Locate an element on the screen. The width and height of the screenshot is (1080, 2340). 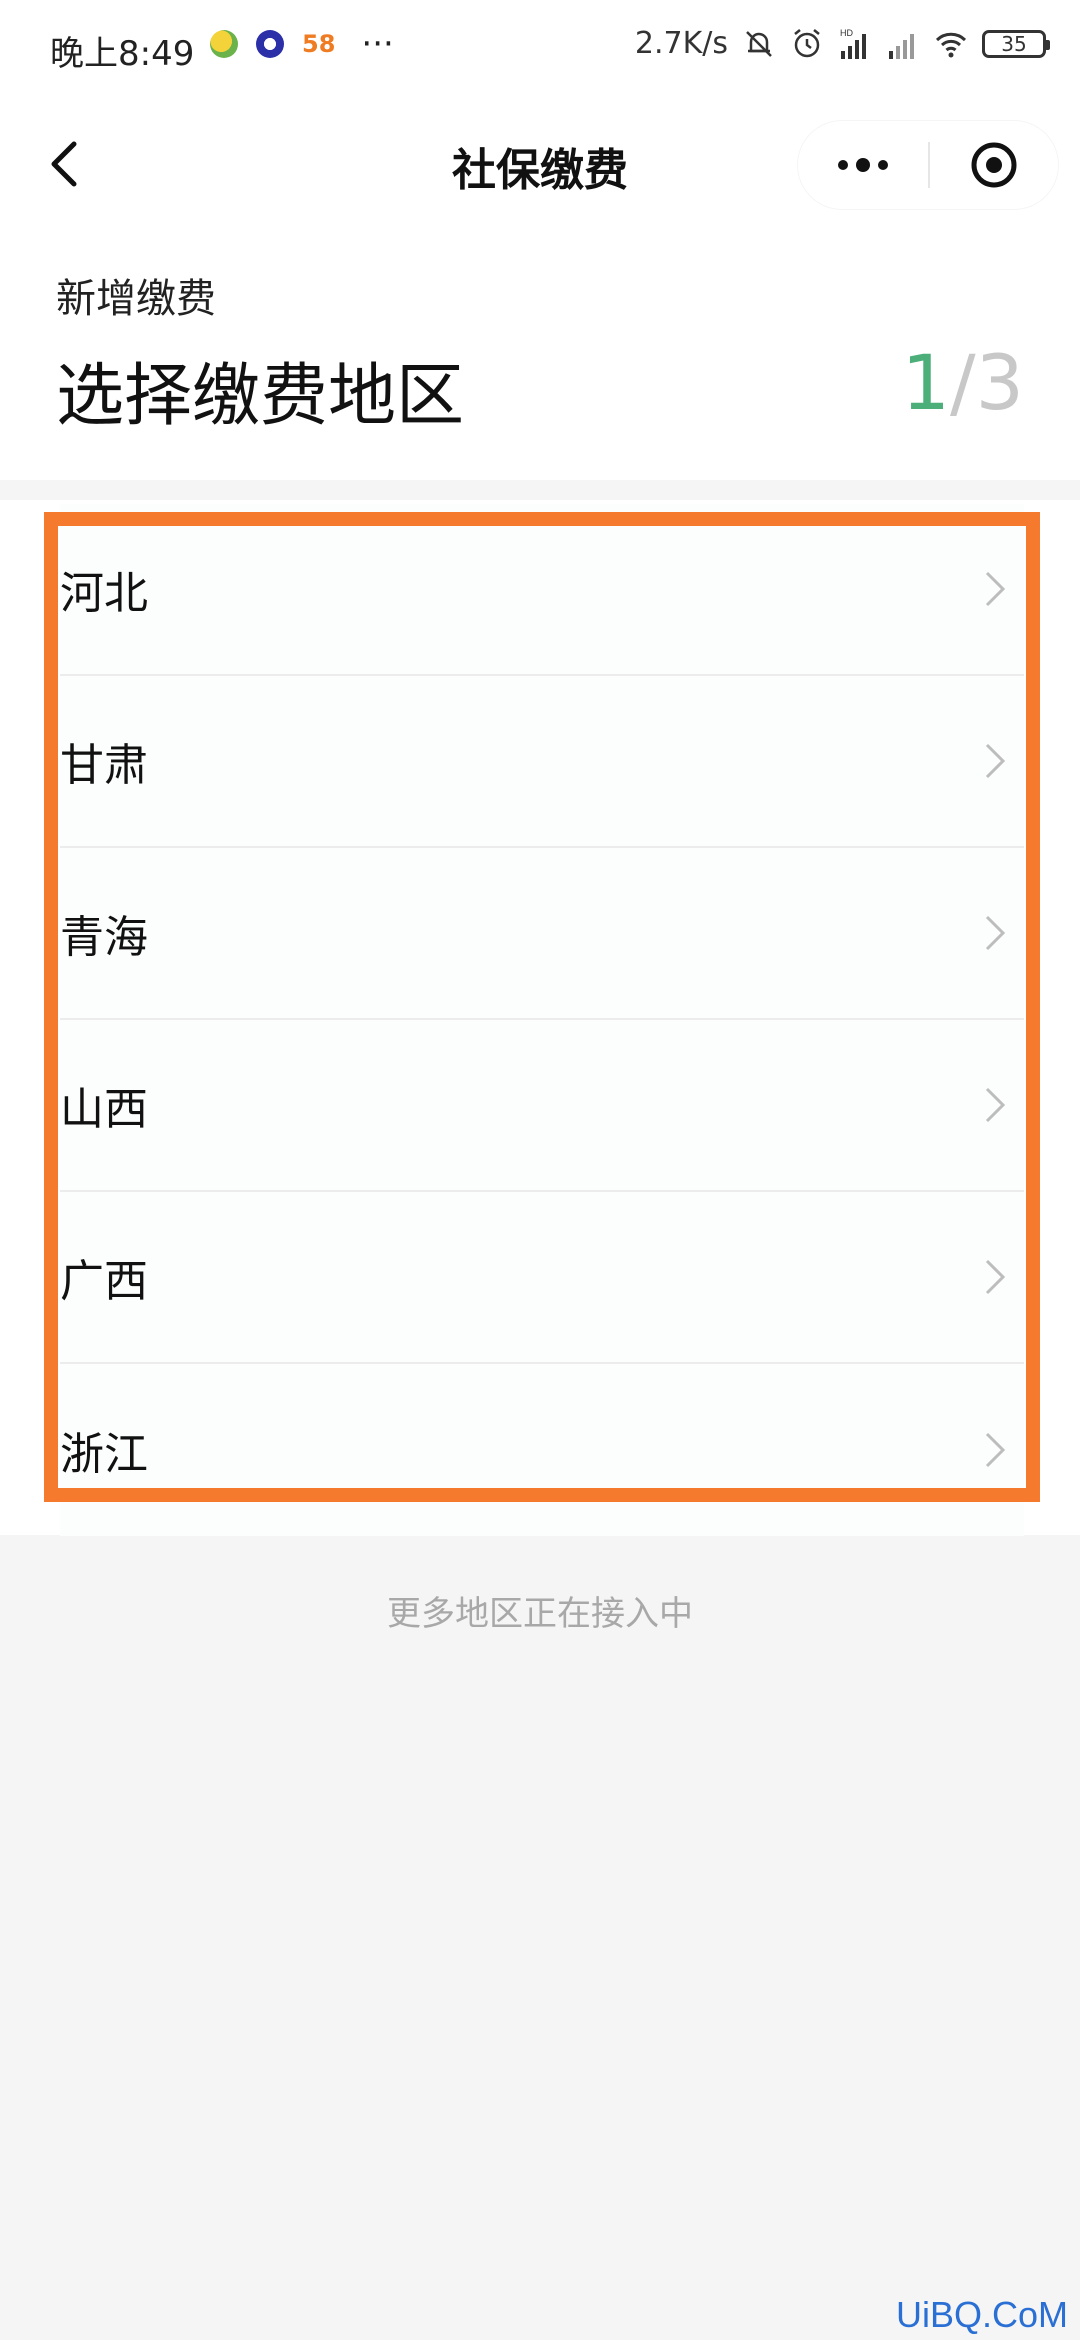
mini-program-capsule is located at coordinates (928, 165).